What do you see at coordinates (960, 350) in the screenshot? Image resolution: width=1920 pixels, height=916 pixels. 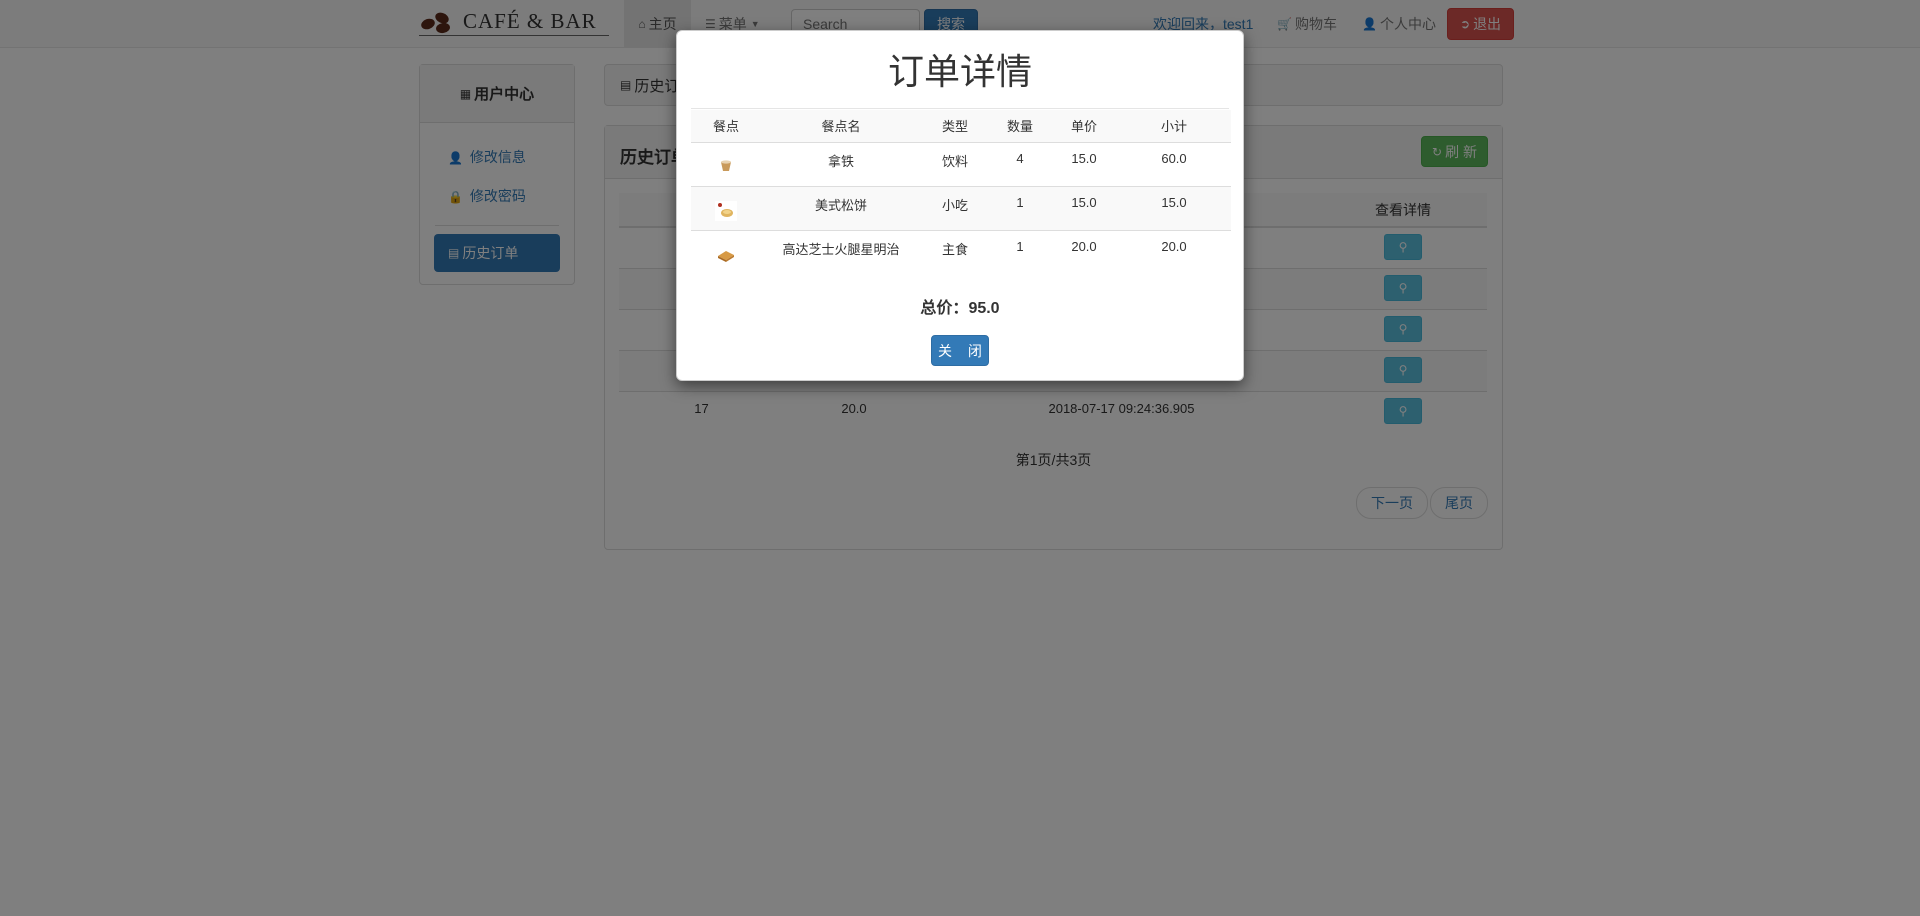 I see `close-button: 关 闭` at bounding box center [960, 350].